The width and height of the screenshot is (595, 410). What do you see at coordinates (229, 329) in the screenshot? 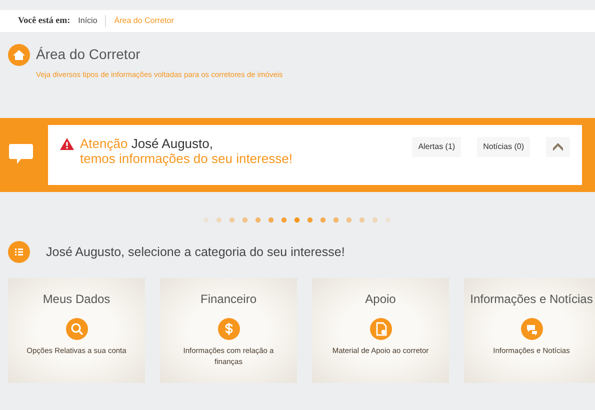
I see `dollar-icon` at bounding box center [229, 329].